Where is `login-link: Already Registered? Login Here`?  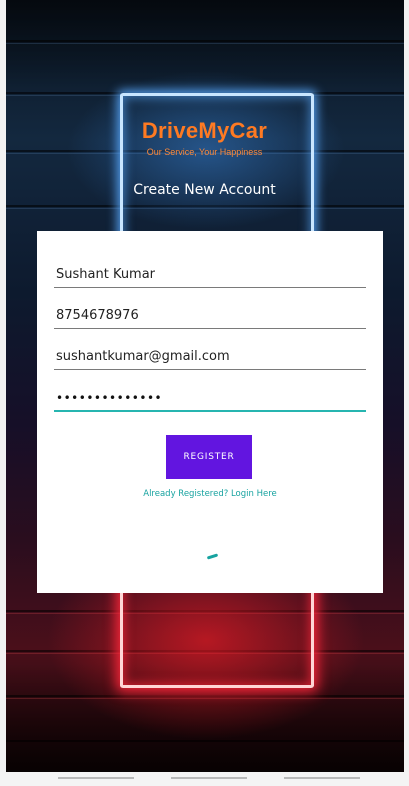 login-link: Already Registered? Login Here is located at coordinates (210, 494).